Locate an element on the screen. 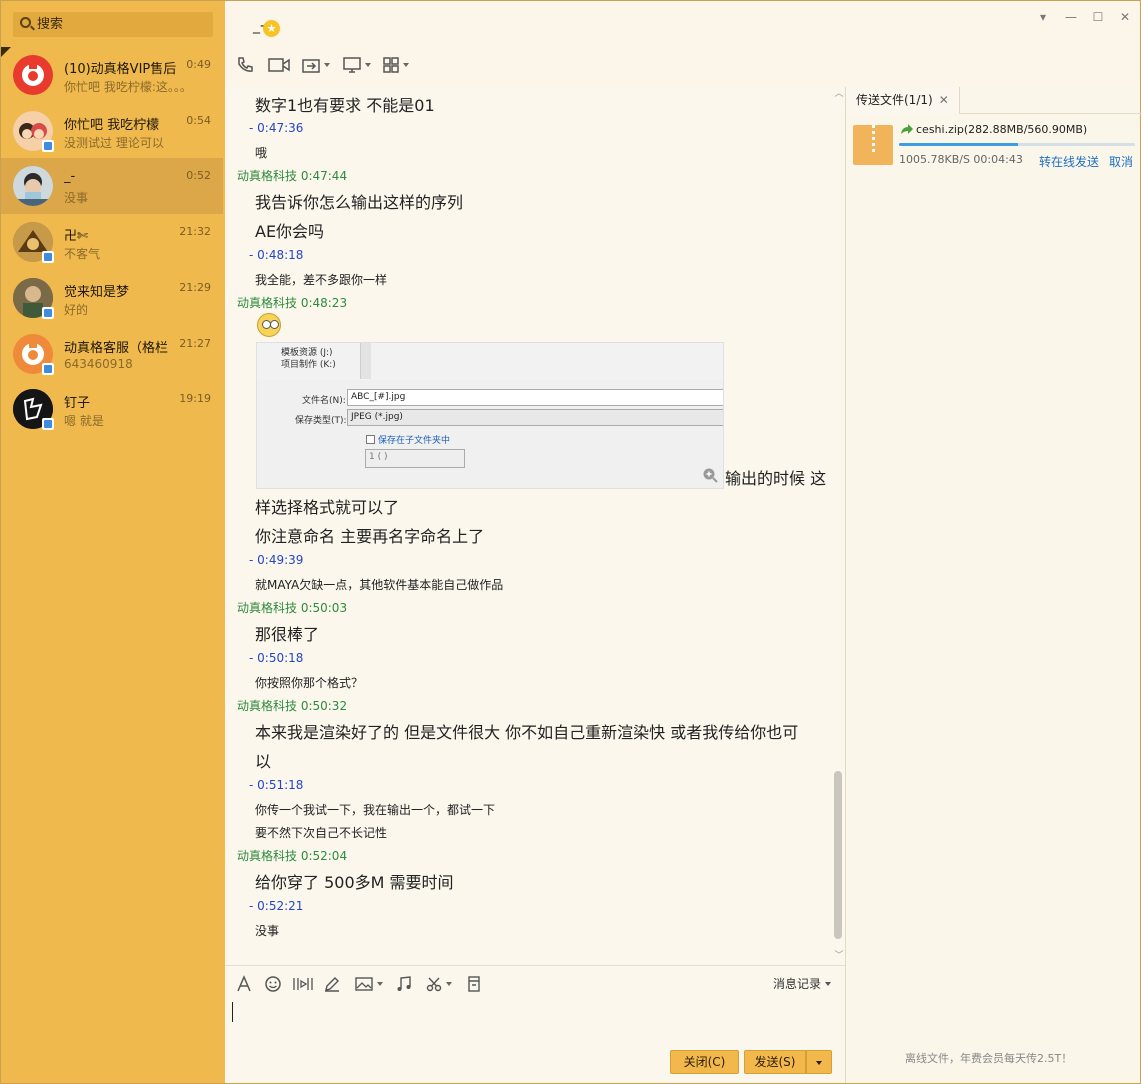  zoom-in-icon is located at coordinates (710, 475).